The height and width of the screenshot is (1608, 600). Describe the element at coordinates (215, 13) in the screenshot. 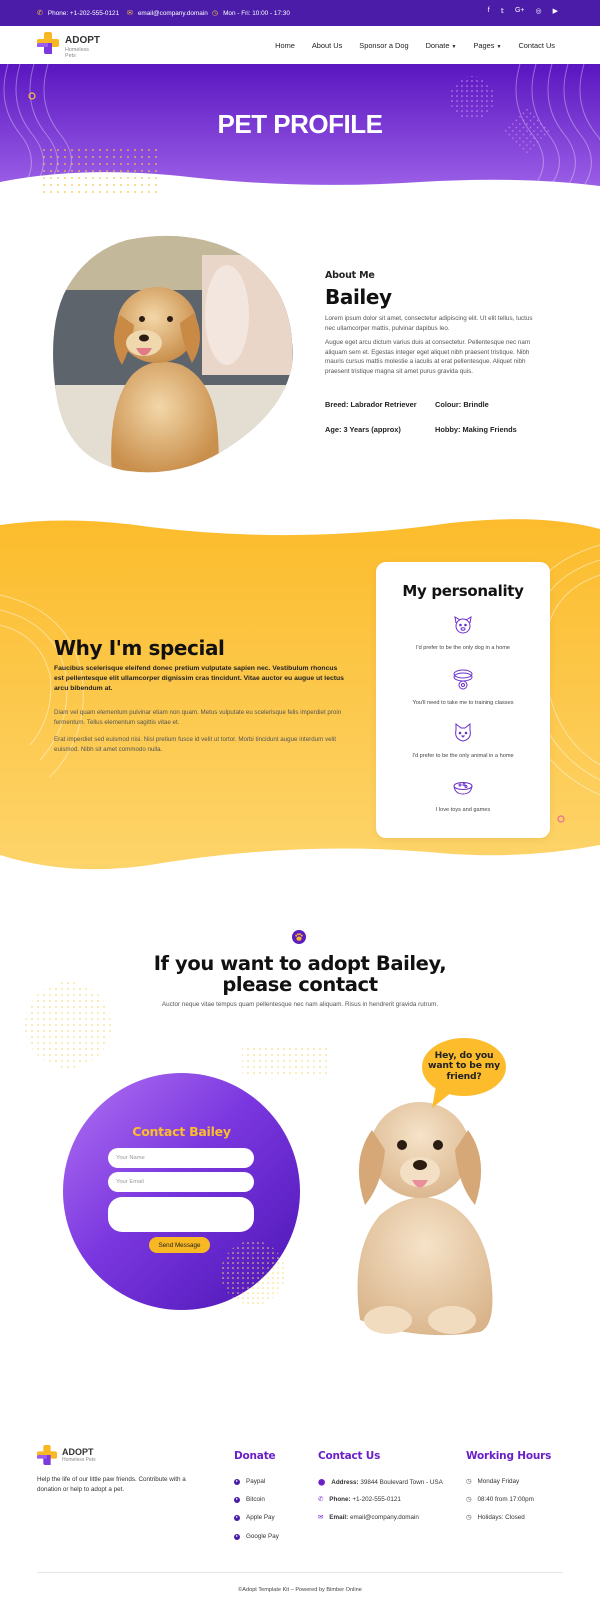

I see `clock-icon: ◷` at that location.